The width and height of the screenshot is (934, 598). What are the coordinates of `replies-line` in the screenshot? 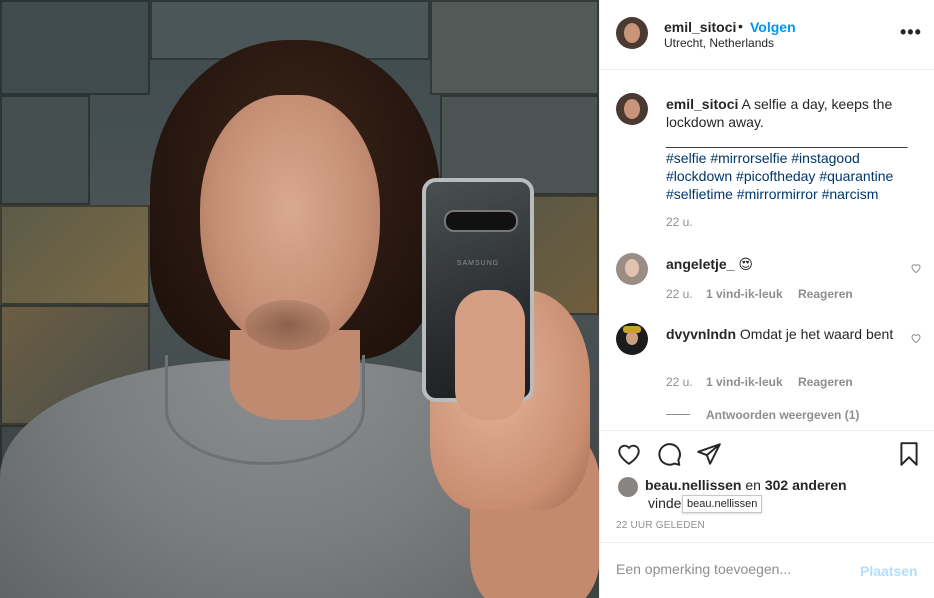 It's located at (678, 414).